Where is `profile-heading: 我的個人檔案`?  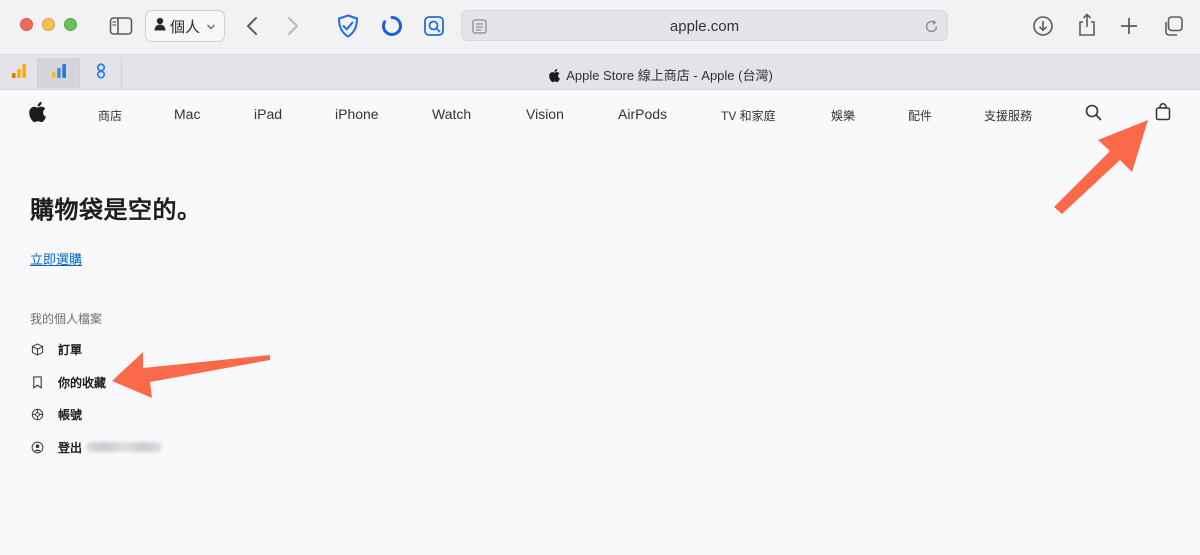 profile-heading: 我的個人檔案 is located at coordinates (66, 319).